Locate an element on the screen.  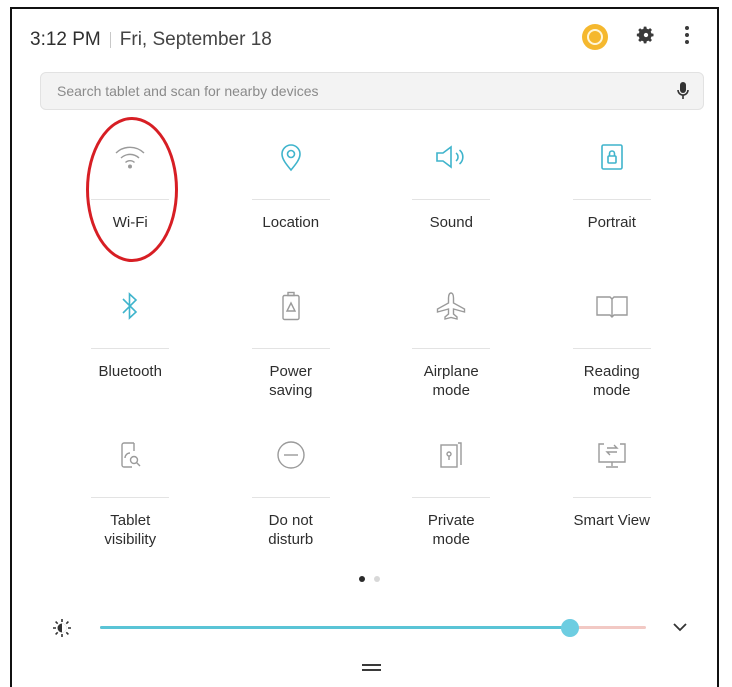
tile-label: Do not disturb is located at coordinates (291, 530).